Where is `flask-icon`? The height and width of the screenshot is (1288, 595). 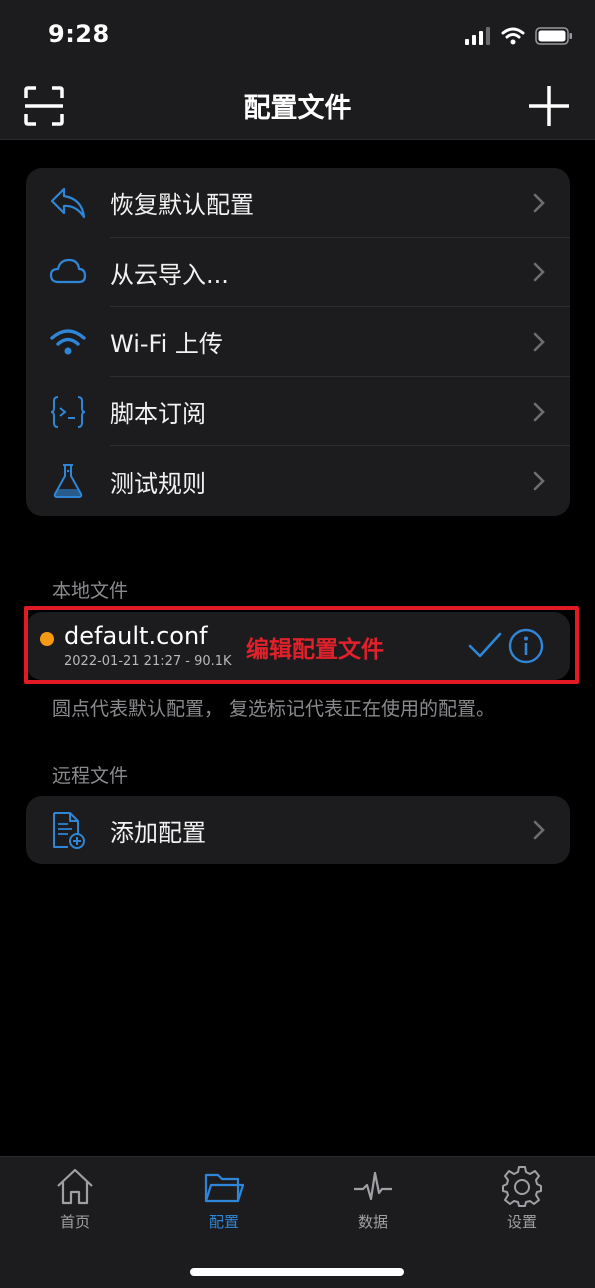 flask-icon is located at coordinates (68, 481).